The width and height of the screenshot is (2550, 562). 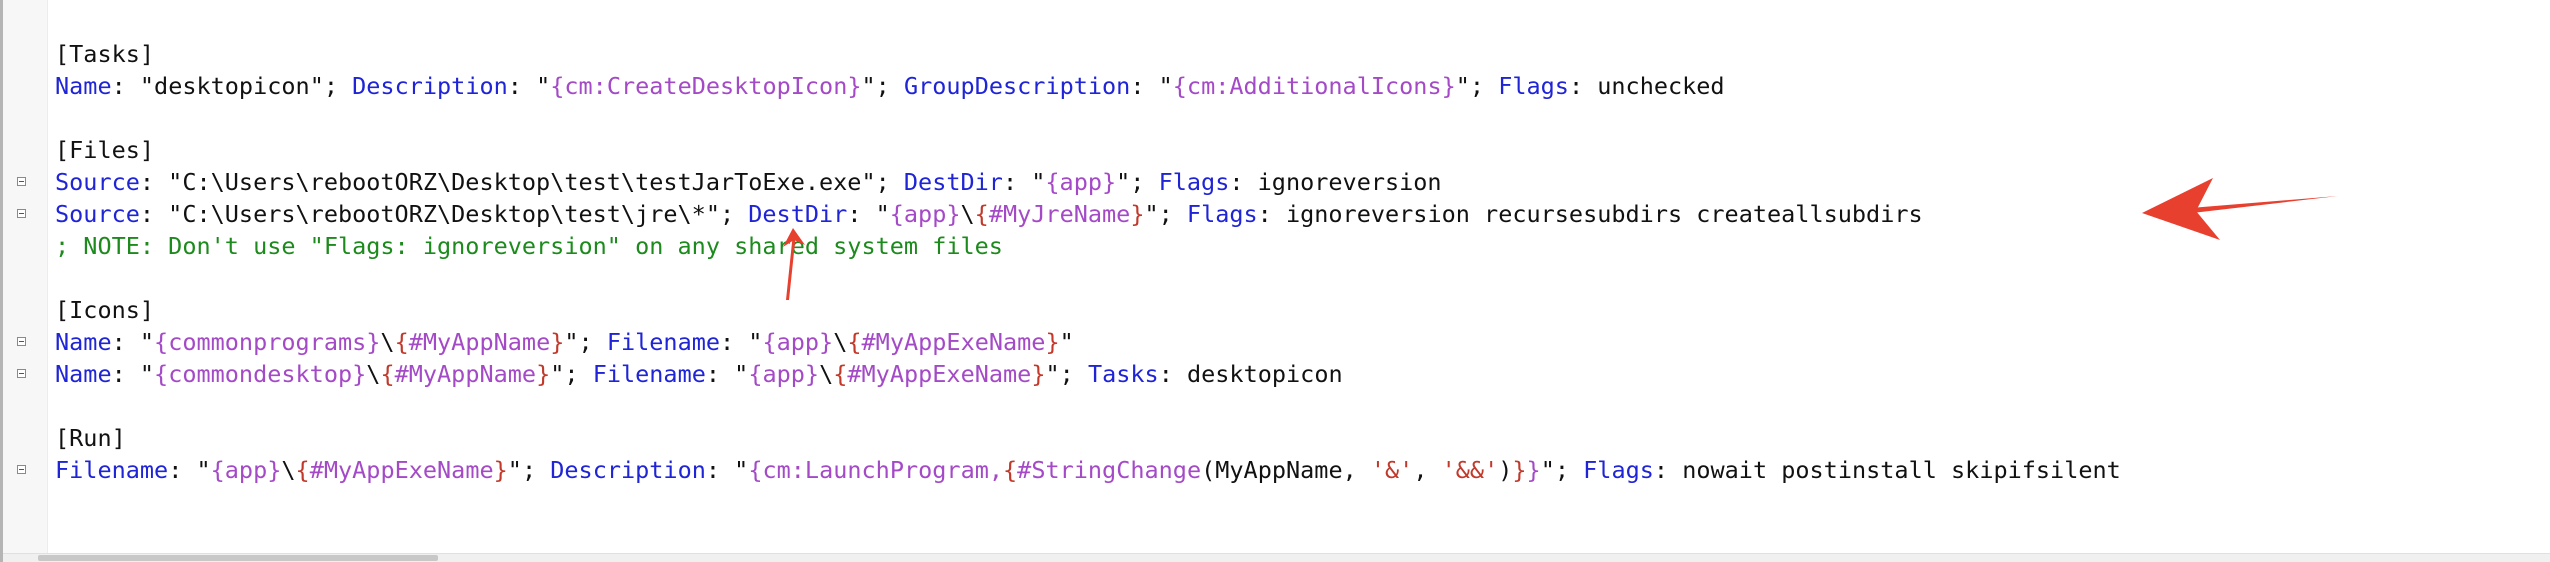 I want to click on arrow-right-pointing-to-flags, so click(x=2240, y=209).